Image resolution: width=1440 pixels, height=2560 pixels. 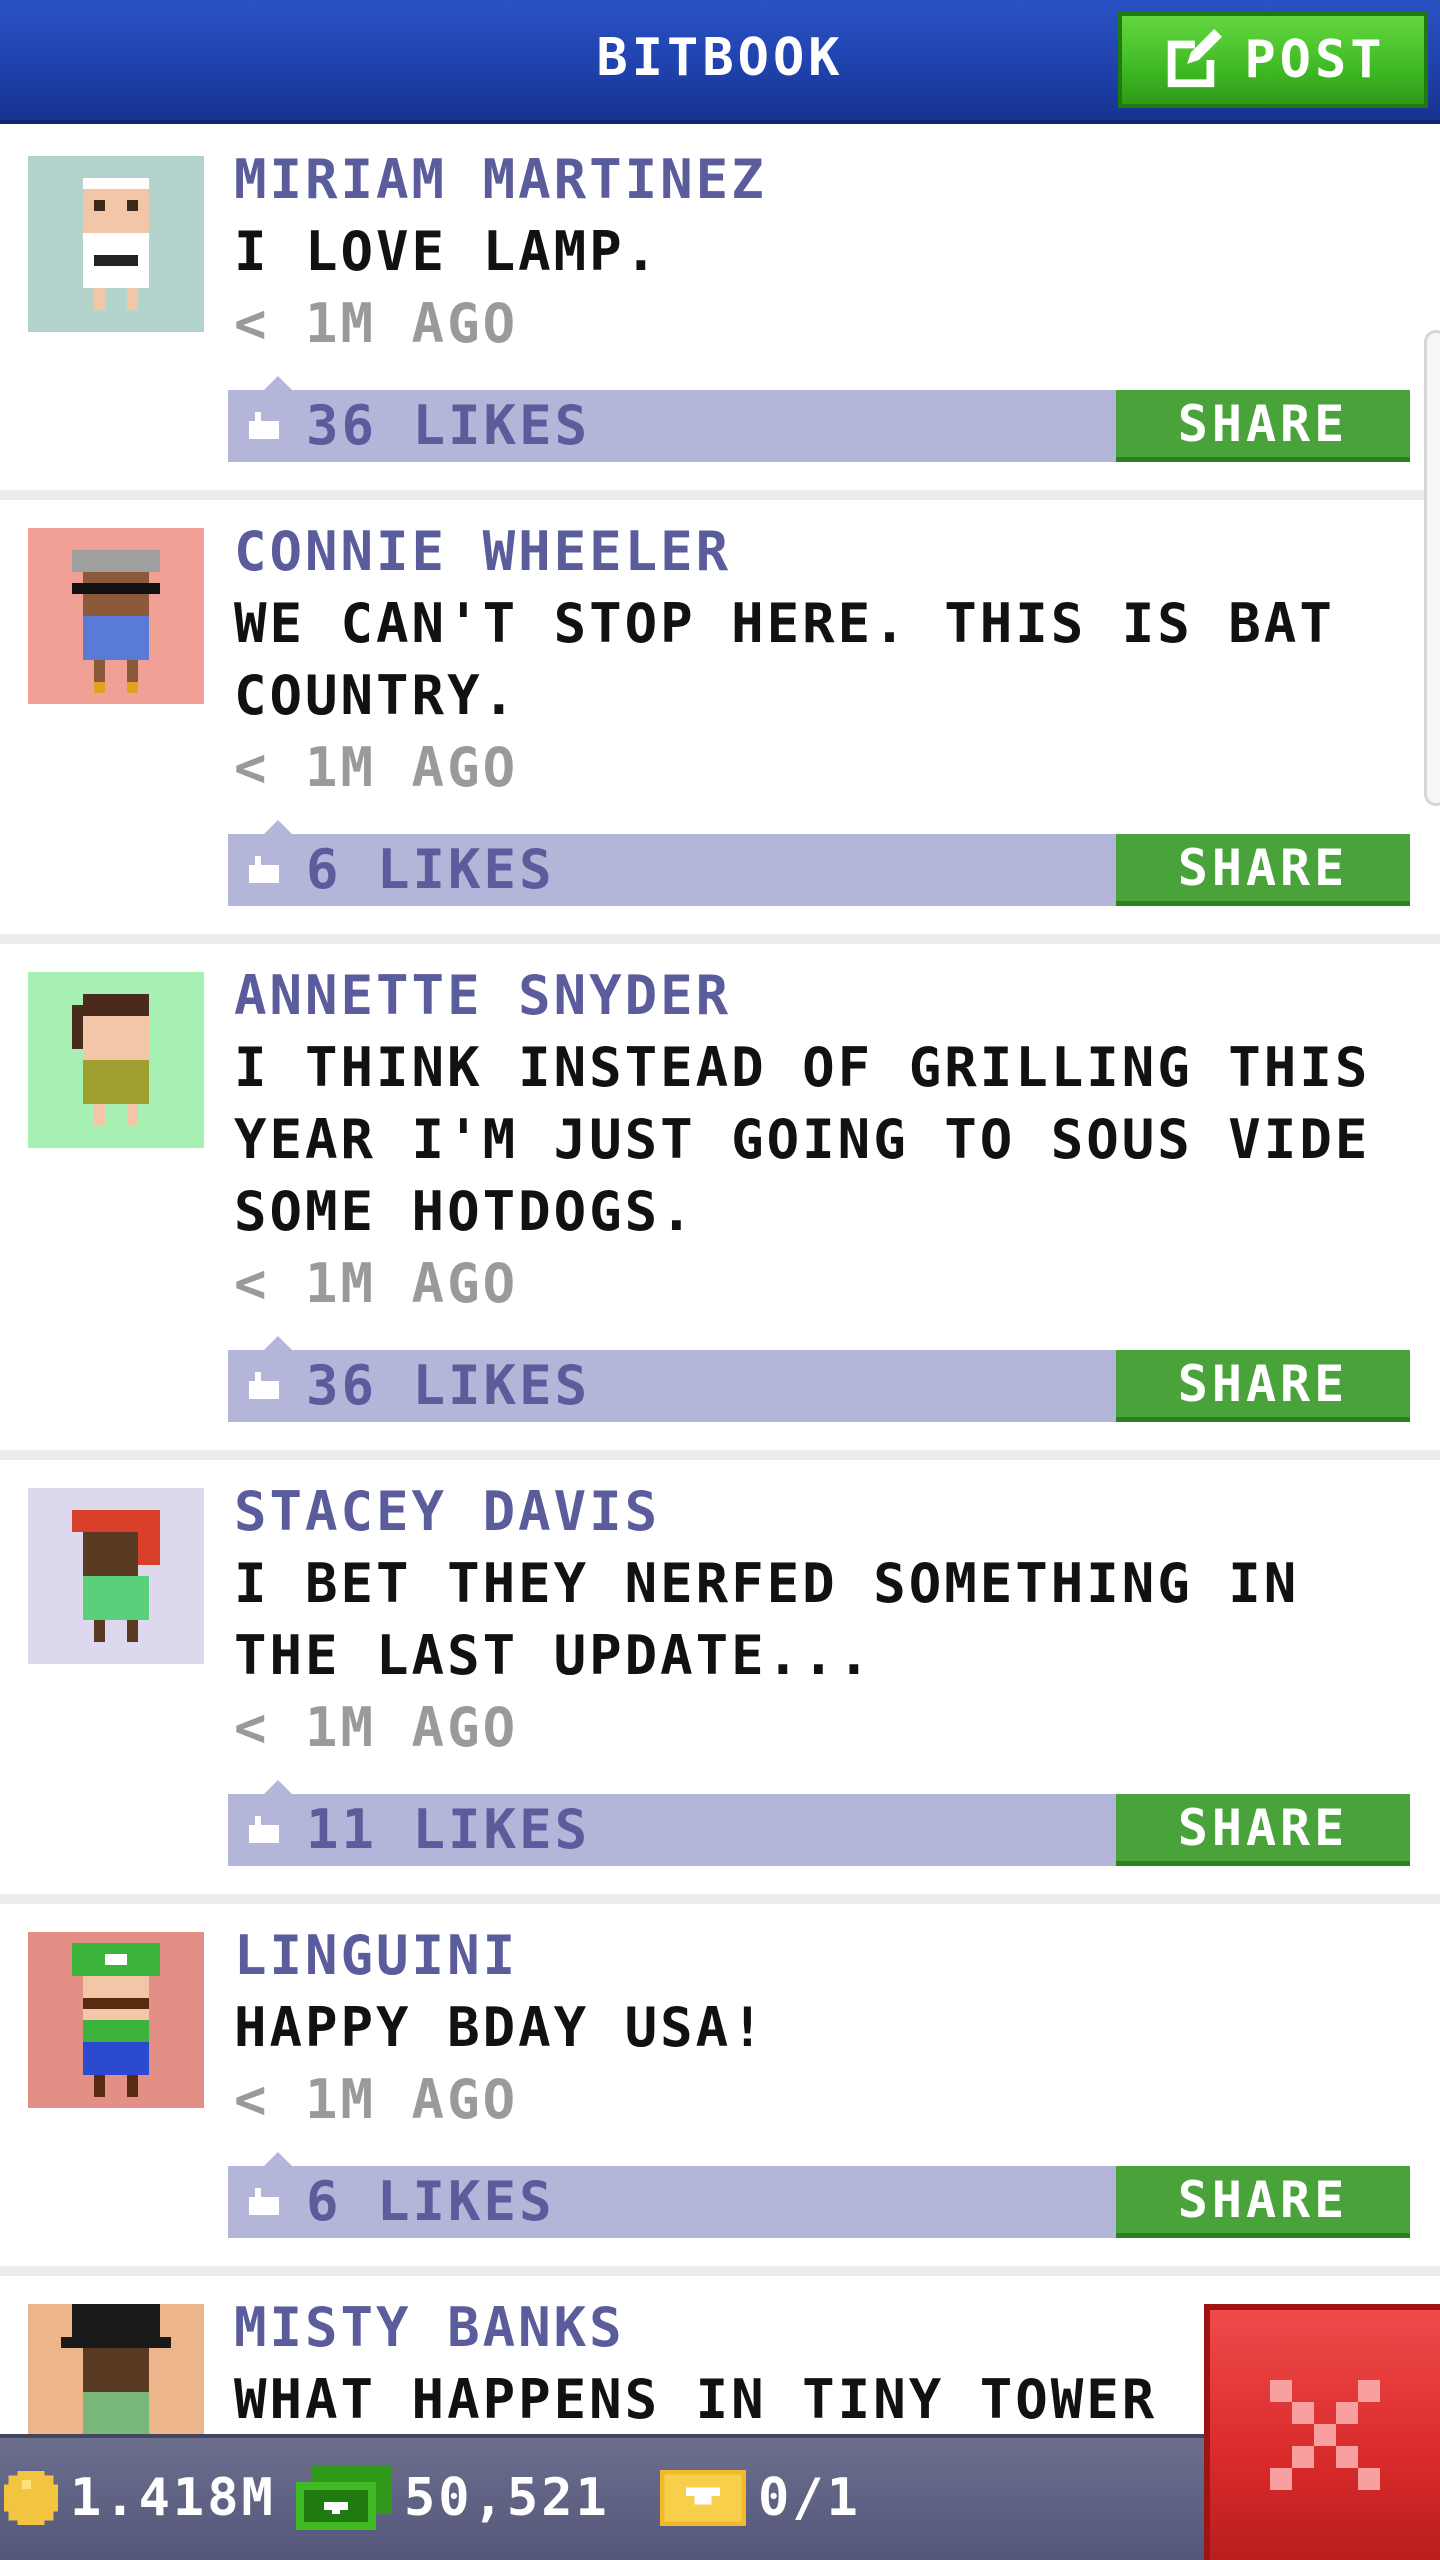 What do you see at coordinates (507, 2498) in the screenshot?
I see `bux-value: 50,521` at bounding box center [507, 2498].